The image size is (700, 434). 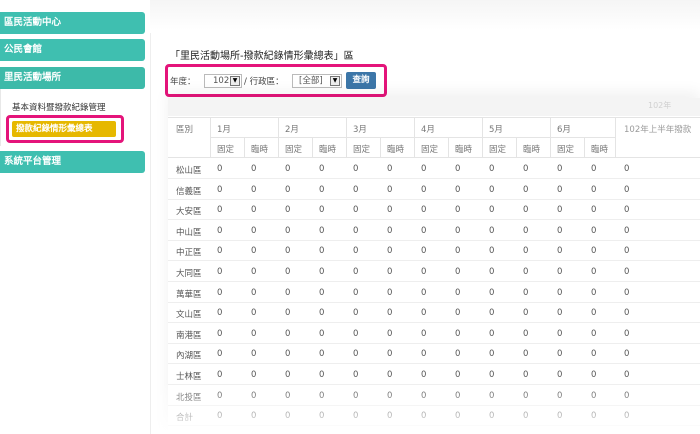 I want to click on row-district-name: 大同區, so click(x=189, y=274).